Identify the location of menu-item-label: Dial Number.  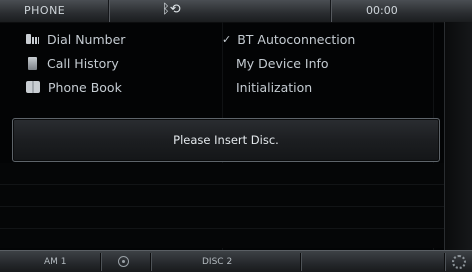
(86, 39).